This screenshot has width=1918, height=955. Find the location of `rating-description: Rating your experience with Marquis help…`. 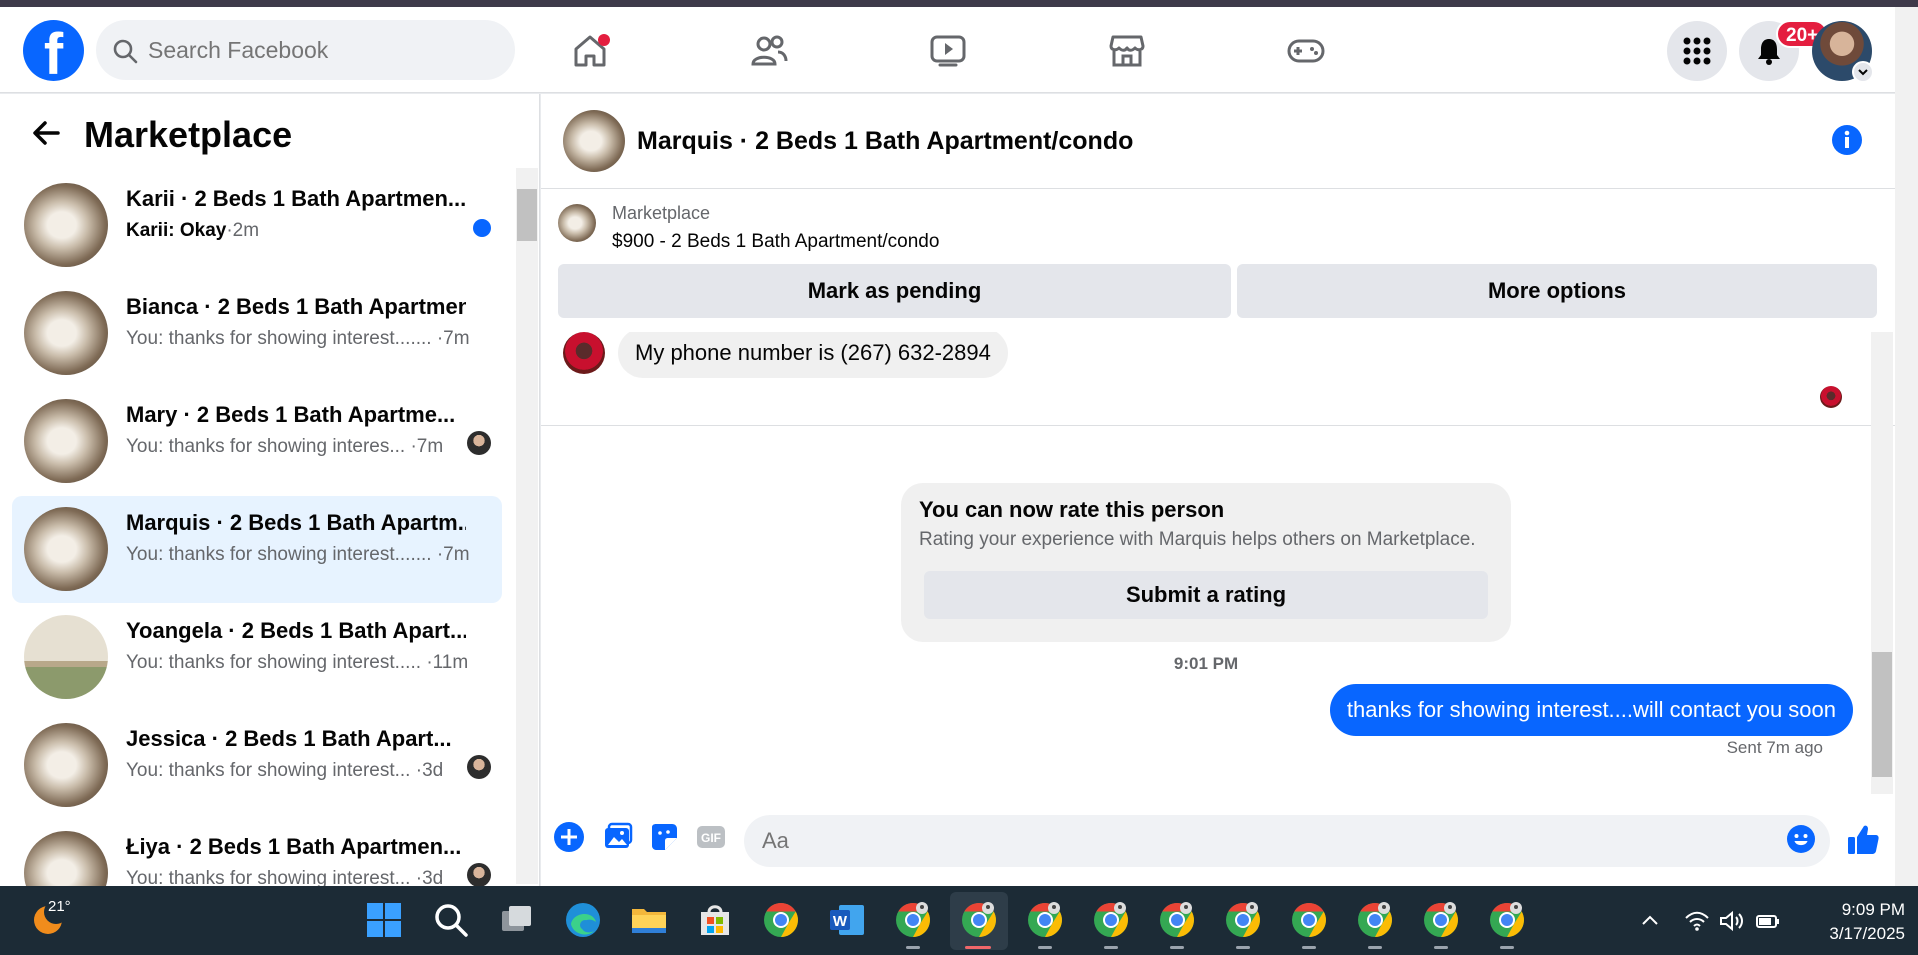

rating-description: Rating your experience with Marquis help… is located at coordinates (1197, 539).